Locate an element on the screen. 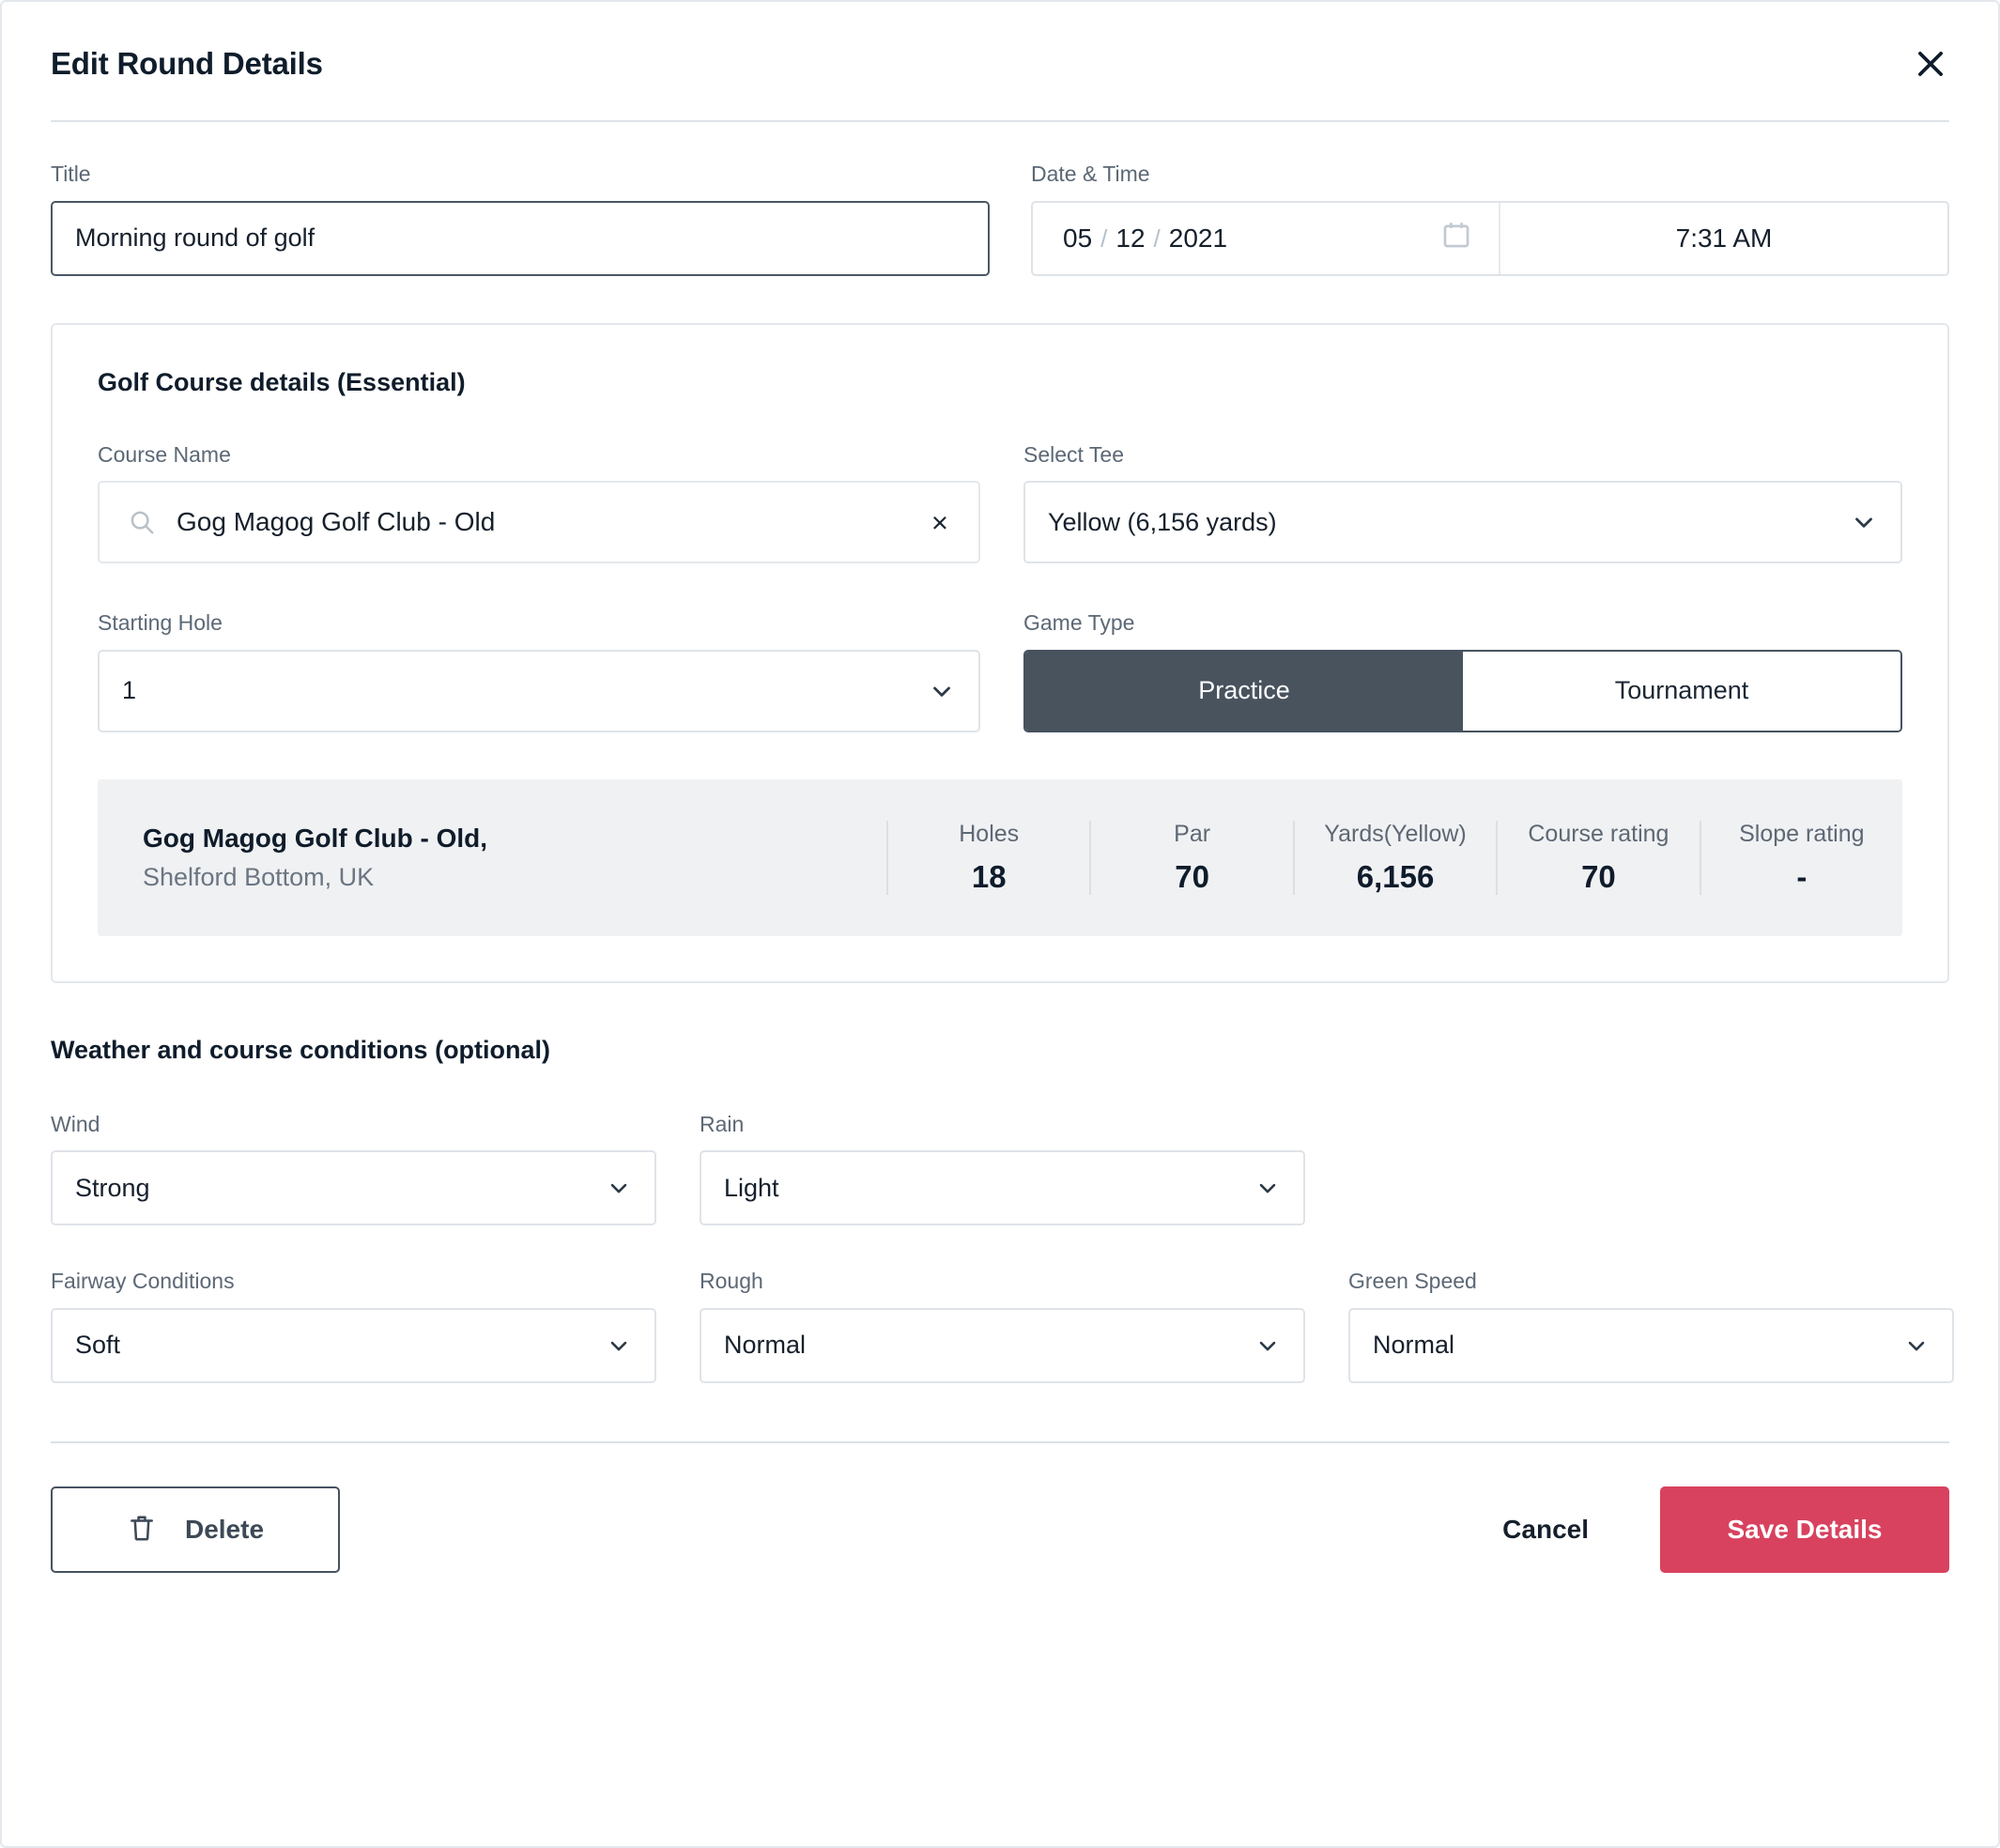  rain-group: Rain Light is located at coordinates (1002, 1169).